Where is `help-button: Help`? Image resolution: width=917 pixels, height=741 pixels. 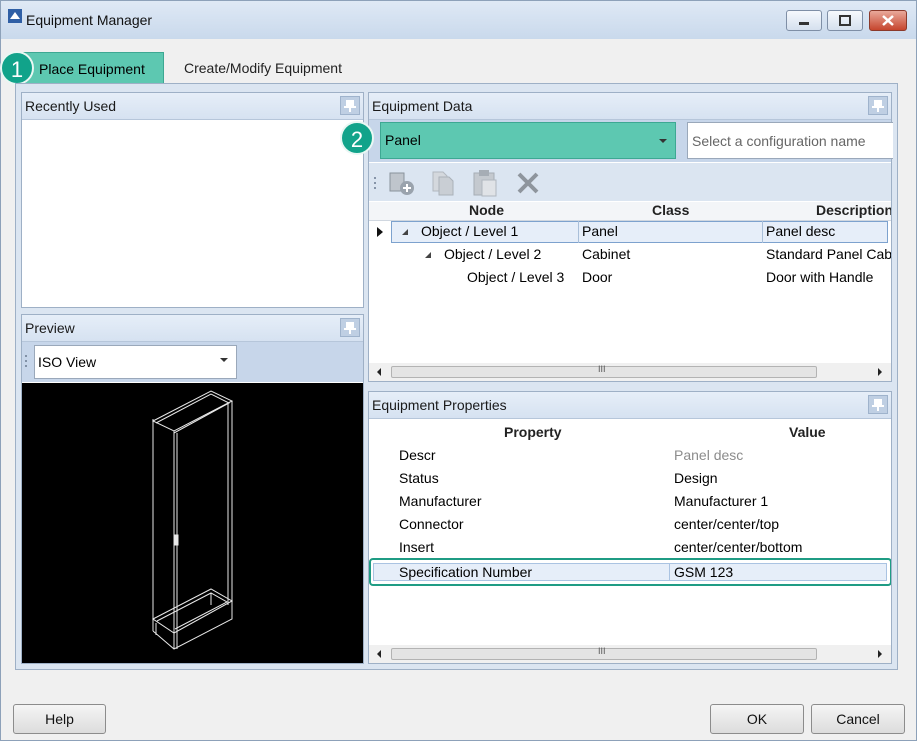 help-button: Help is located at coordinates (59, 719).